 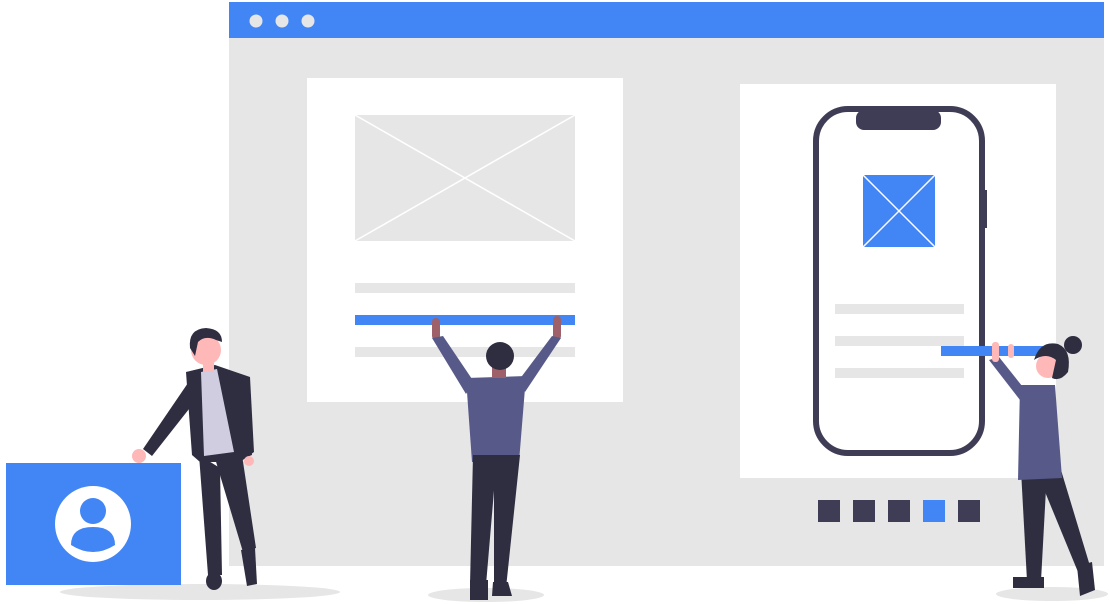 I want to click on profile-card, so click(x=93, y=524).